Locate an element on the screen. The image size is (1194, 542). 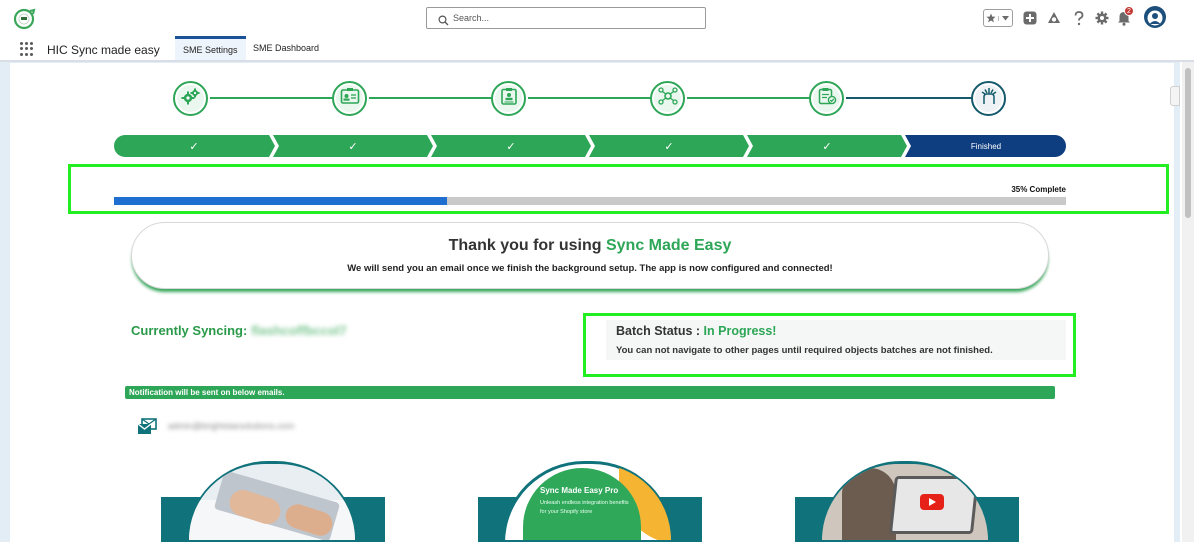
video-tutorial-image is located at coordinates (905, 502).